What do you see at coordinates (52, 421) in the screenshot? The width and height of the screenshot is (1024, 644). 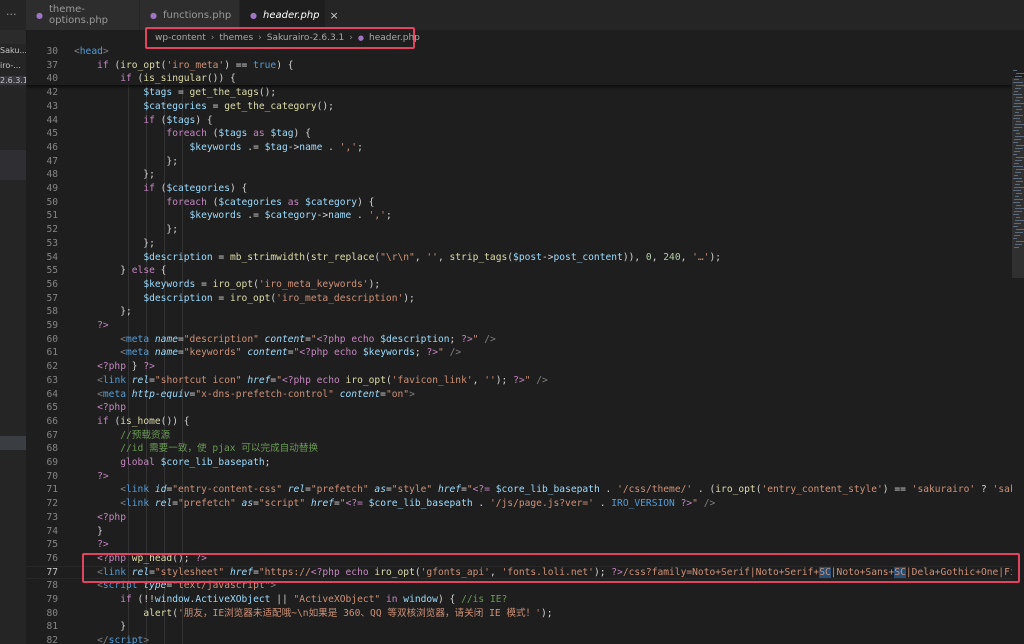 I see `line-number: 66` at bounding box center [52, 421].